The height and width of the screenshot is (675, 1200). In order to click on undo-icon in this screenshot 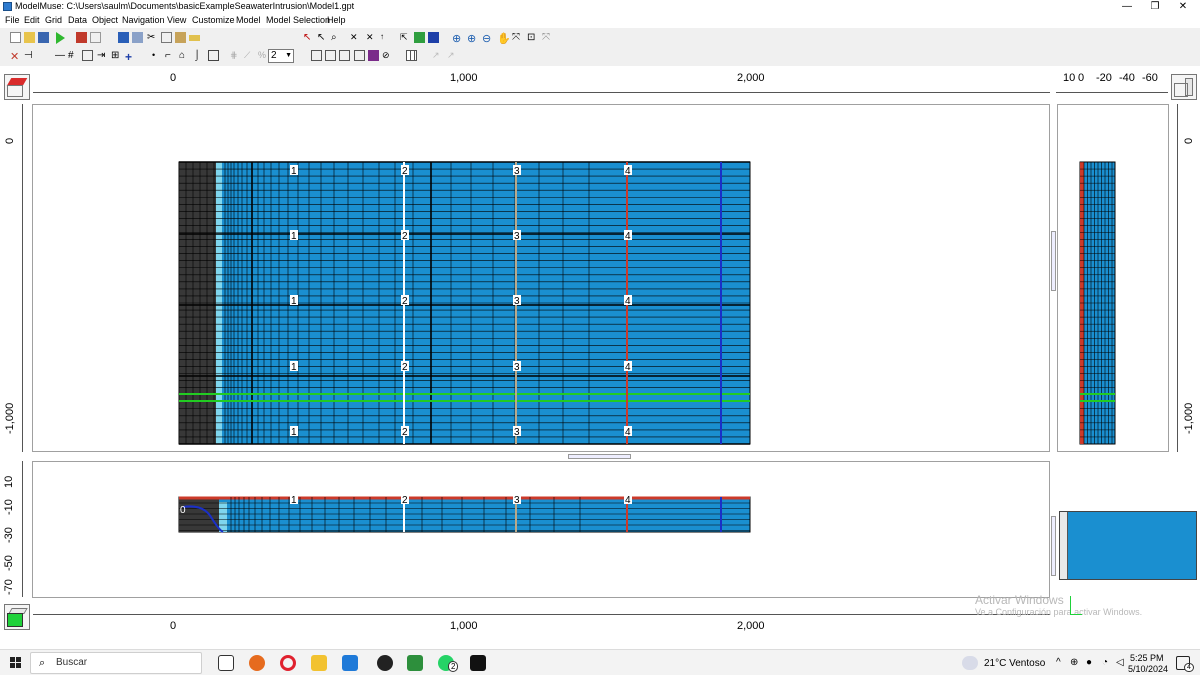, I will do `click(137, 37)`.